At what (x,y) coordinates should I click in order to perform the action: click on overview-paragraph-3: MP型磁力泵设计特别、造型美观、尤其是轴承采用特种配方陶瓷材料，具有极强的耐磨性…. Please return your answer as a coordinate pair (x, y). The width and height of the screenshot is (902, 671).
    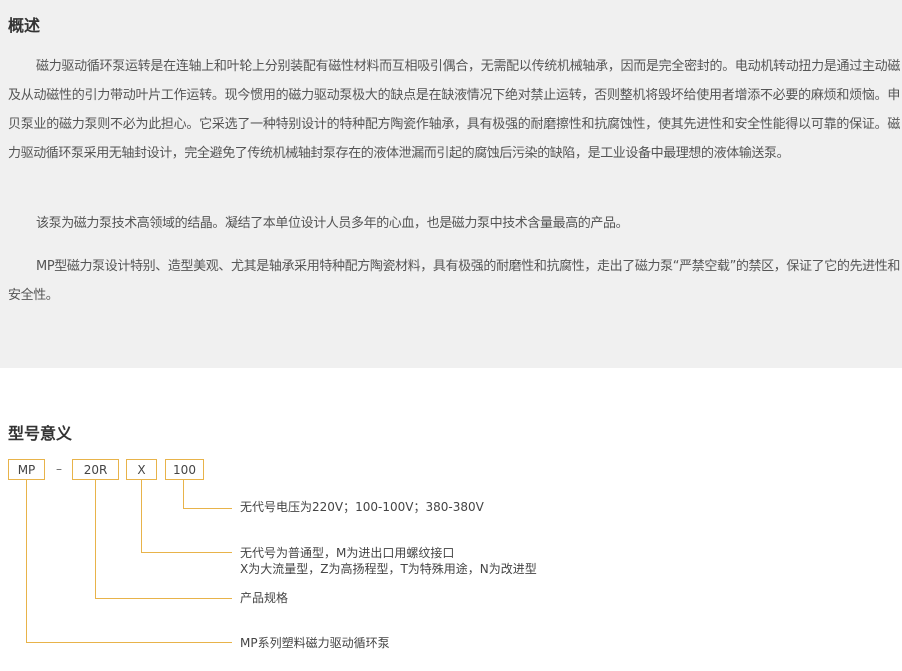
    Looking at the image, I should click on (454, 281).